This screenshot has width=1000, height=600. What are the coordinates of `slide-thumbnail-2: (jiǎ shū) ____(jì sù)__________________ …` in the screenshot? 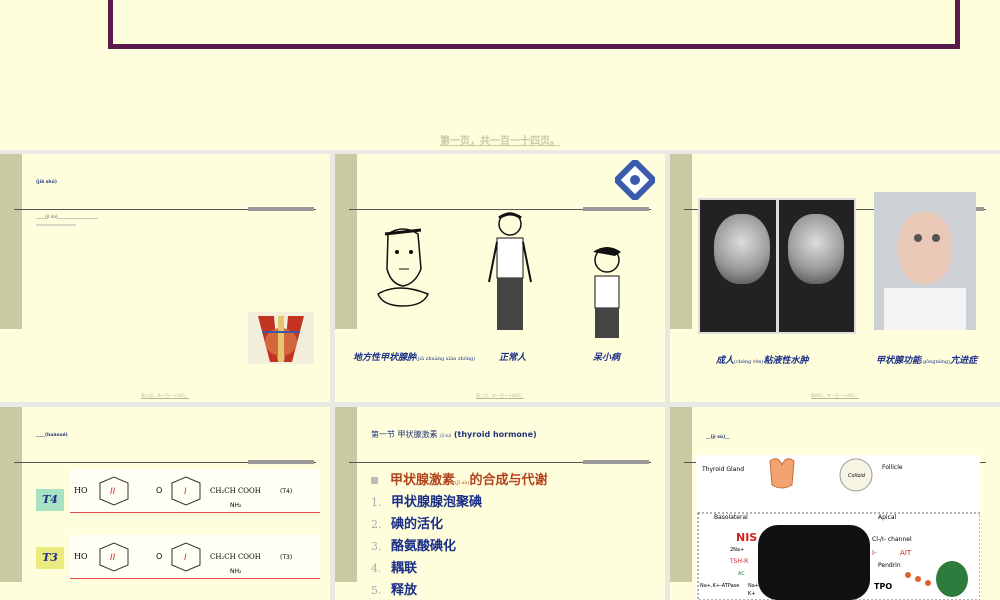 It's located at (165, 278).